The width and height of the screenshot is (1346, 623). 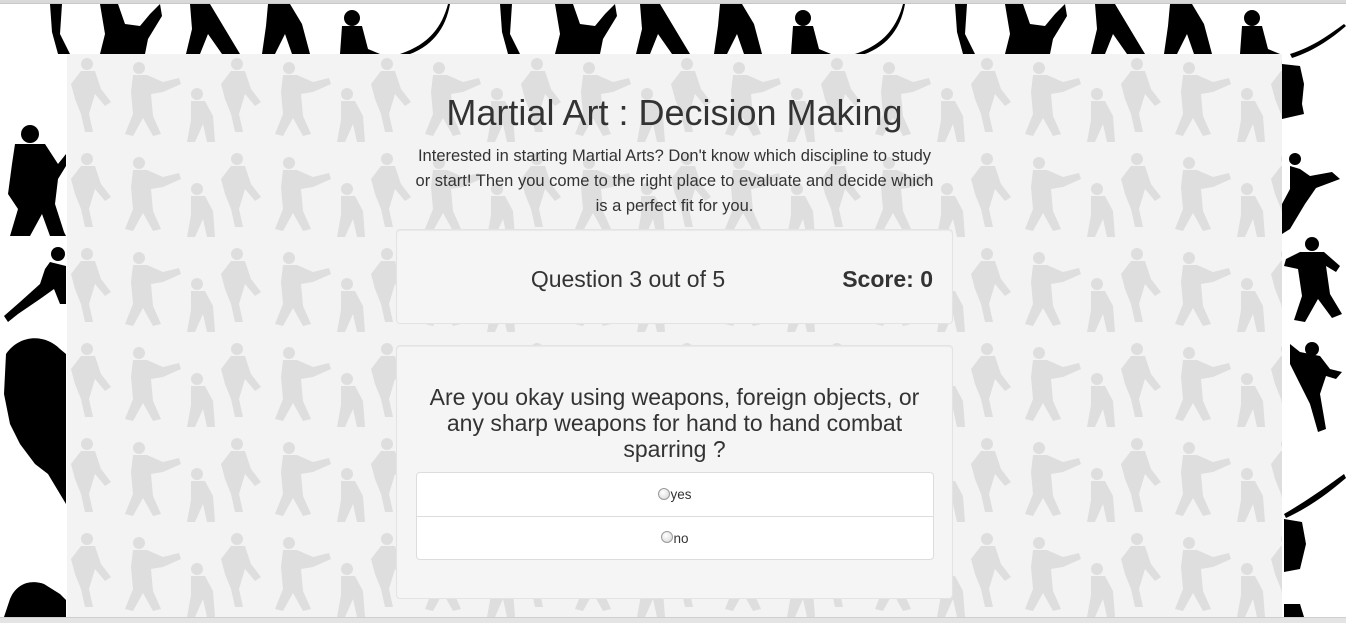 What do you see at coordinates (628, 279) in the screenshot?
I see `question-counter: Question 3 out of 5` at bounding box center [628, 279].